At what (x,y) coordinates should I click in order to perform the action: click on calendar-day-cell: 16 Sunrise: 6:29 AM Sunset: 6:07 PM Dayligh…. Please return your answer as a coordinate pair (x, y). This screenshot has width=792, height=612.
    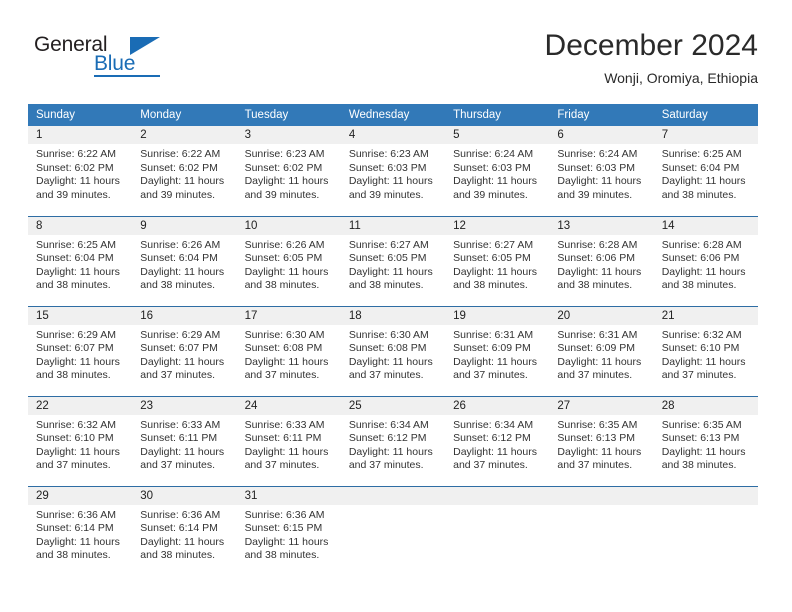
    Looking at the image, I should click on (184, 350).